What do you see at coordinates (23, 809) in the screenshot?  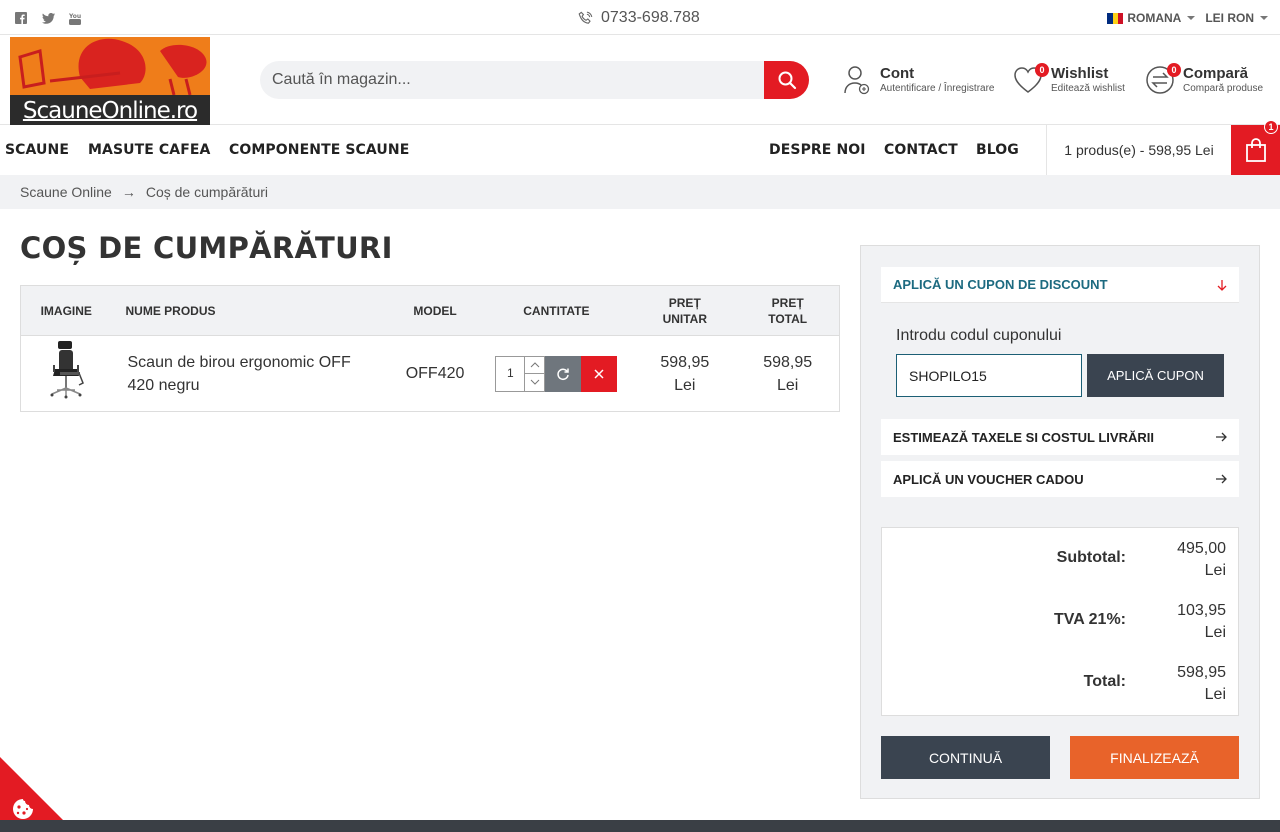 I see `cookie-icon` at bounding box center [23, 809].